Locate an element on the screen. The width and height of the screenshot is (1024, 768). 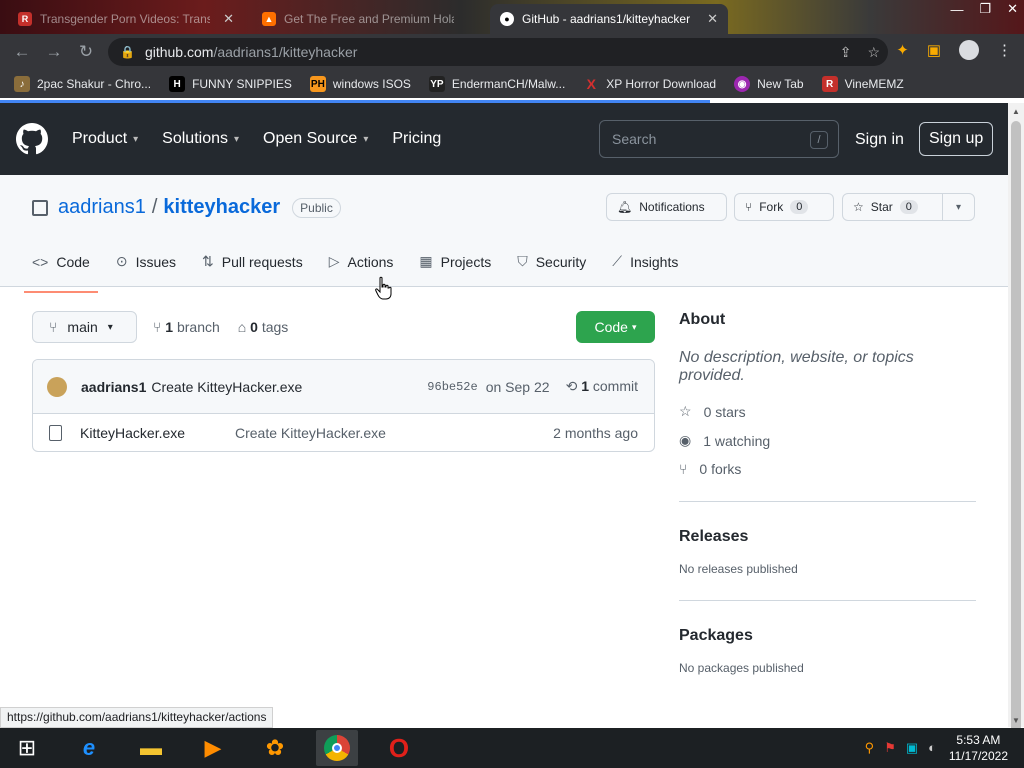
tab-projects: ▦ Projects is located at coordinates (455, 261).